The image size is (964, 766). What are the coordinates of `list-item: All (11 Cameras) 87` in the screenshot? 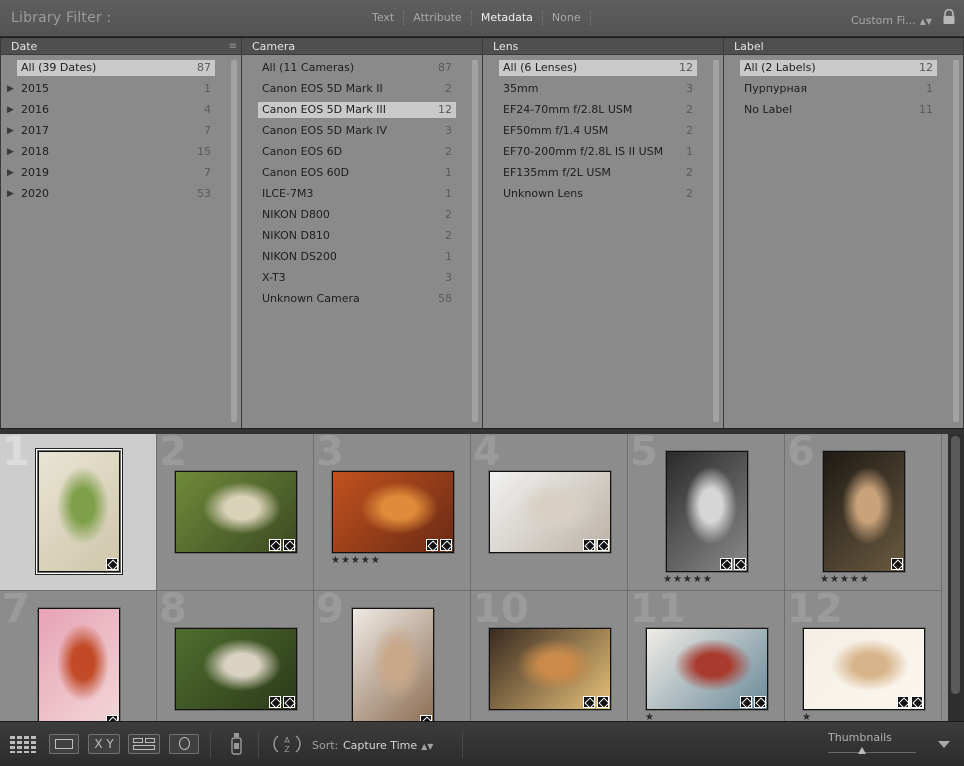 It's located at (355, 68).